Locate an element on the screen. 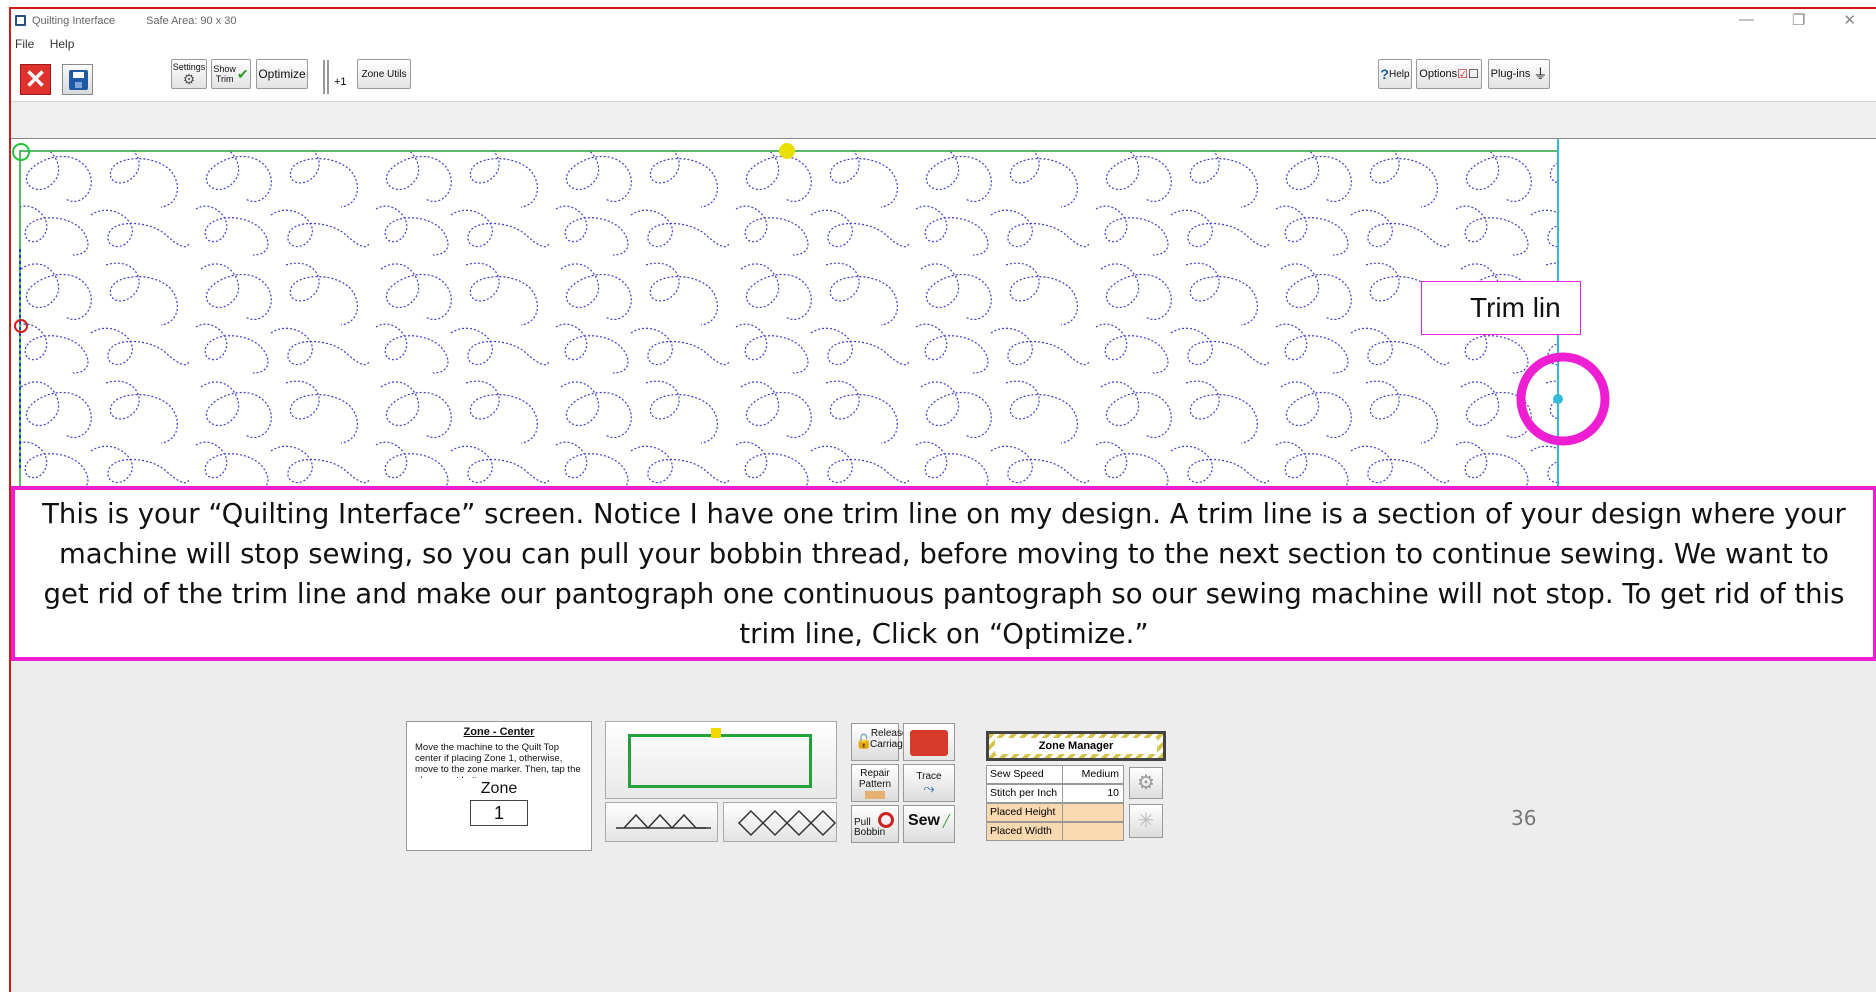 The image size is (1876, 992). zone-manager-header: Zone Manager is located at coordinates (1076, 746).